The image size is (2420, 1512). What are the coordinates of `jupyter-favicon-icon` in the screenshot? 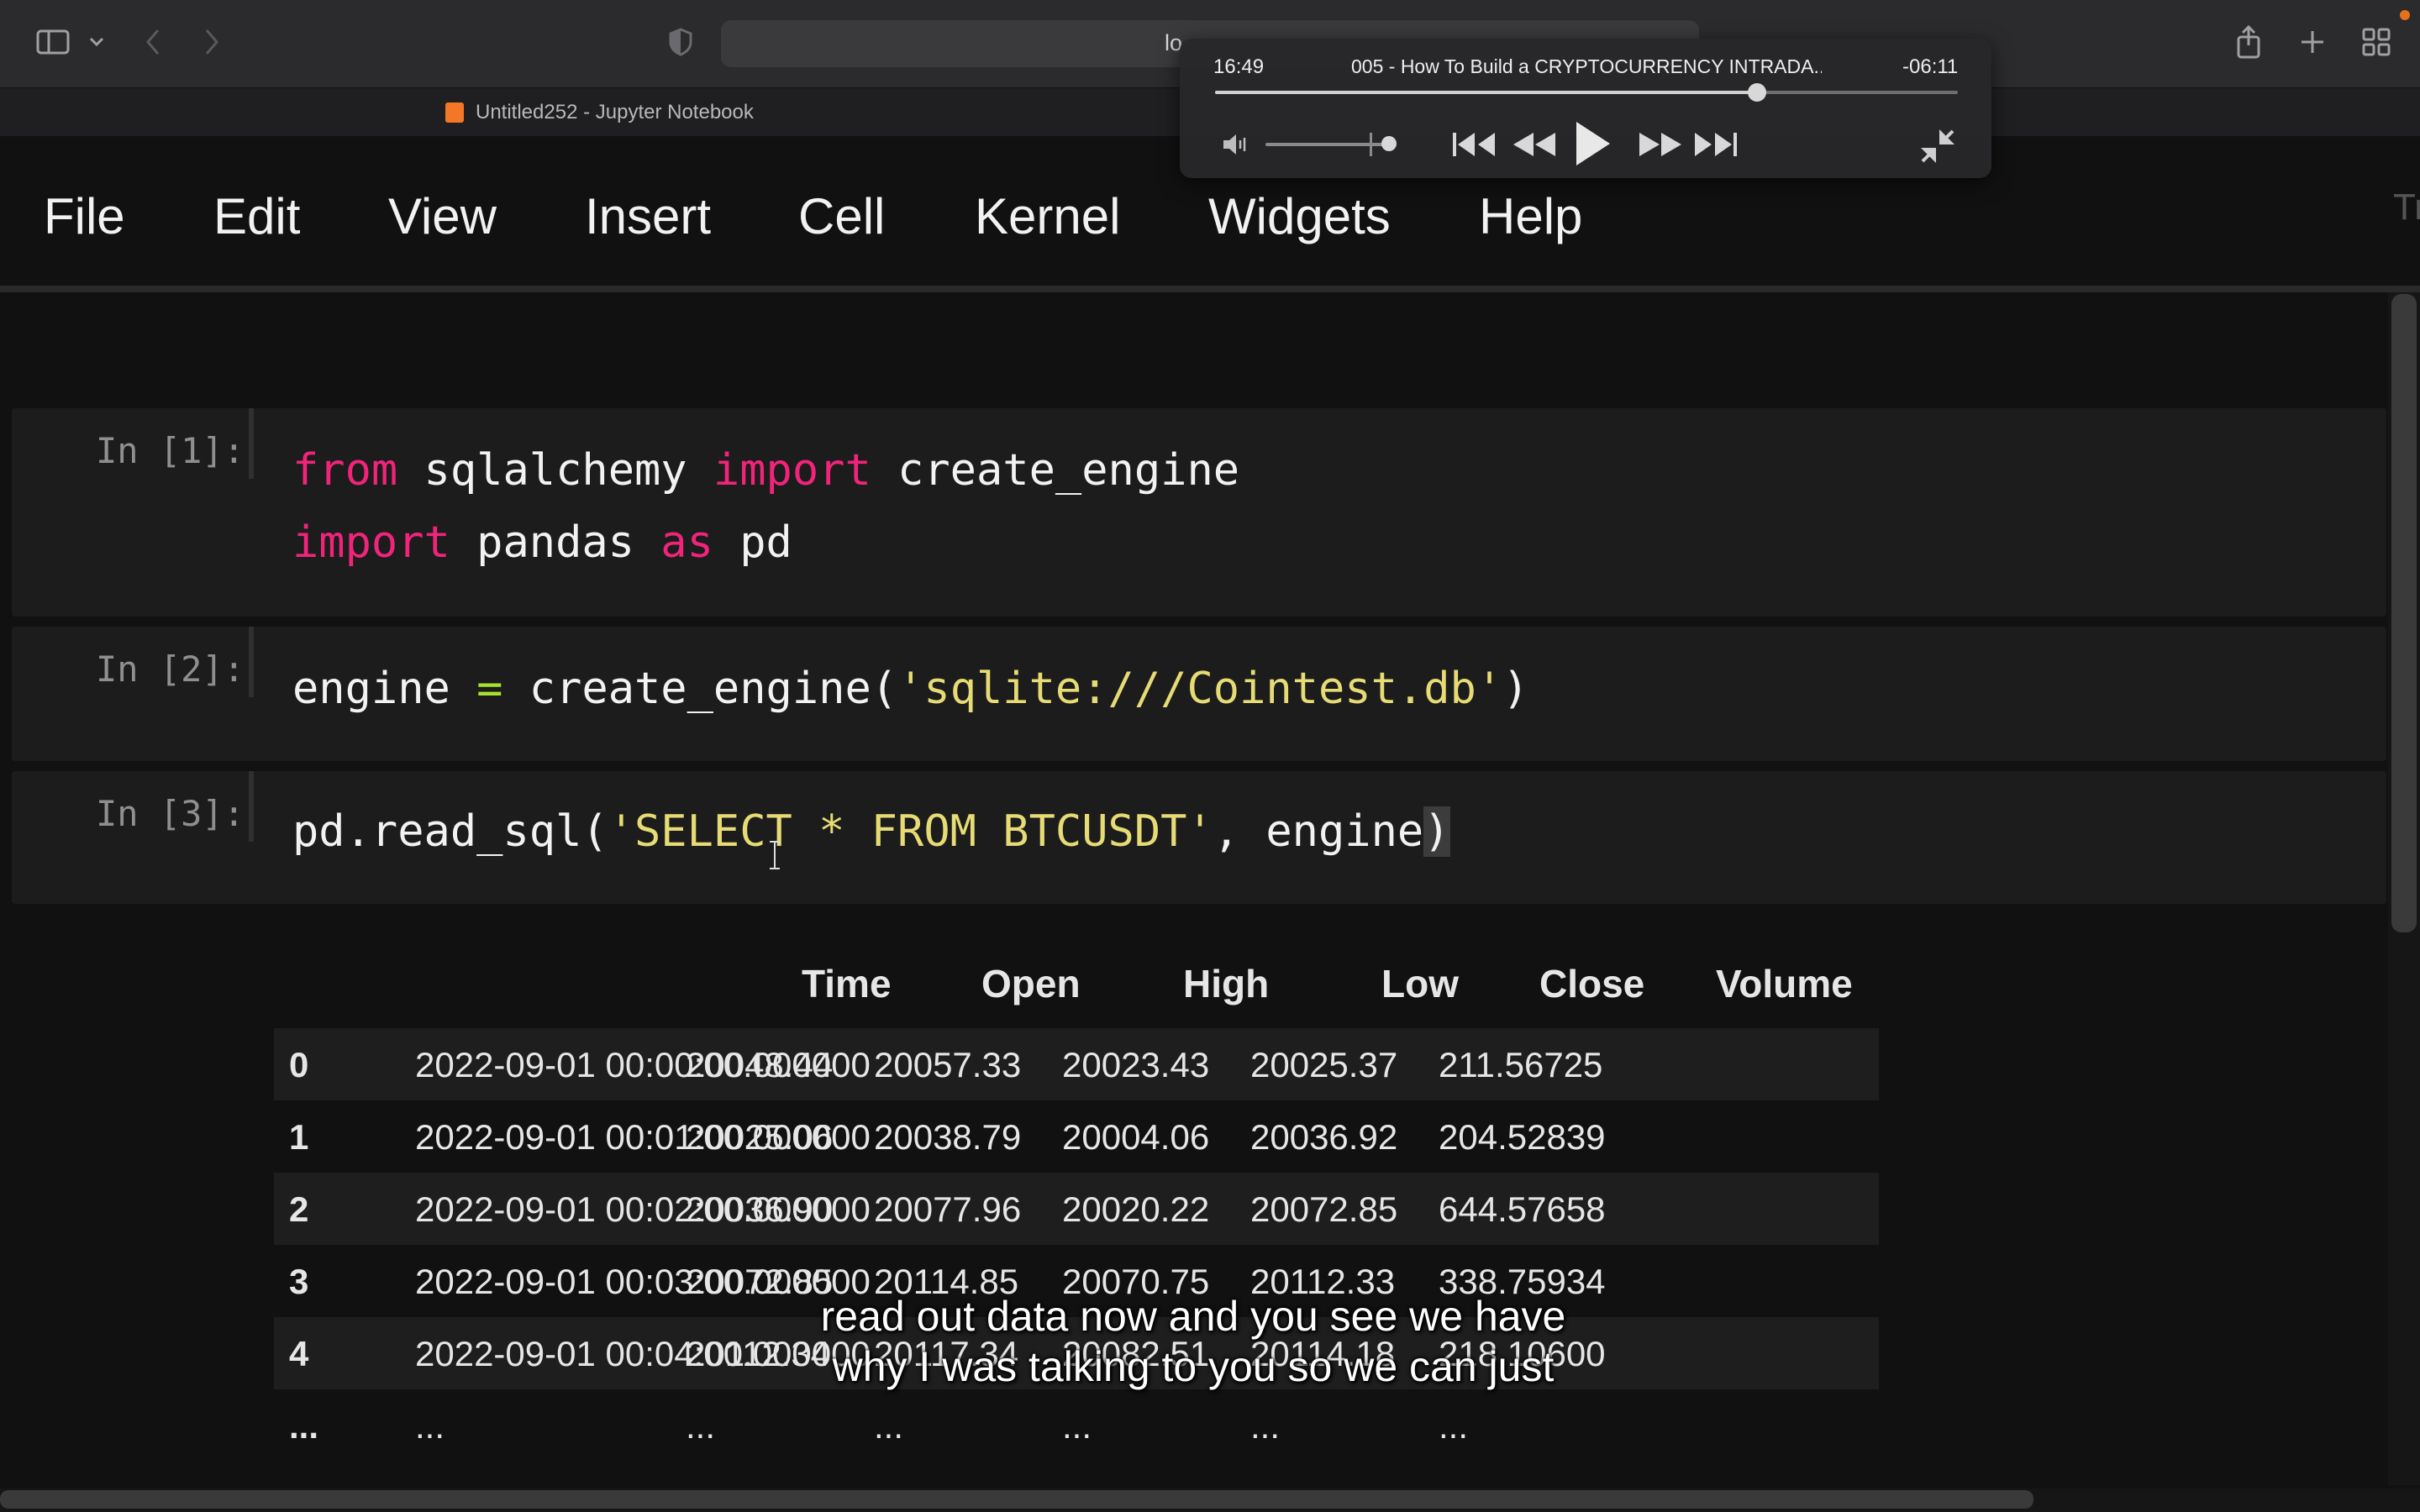 It's located at (454, 112).